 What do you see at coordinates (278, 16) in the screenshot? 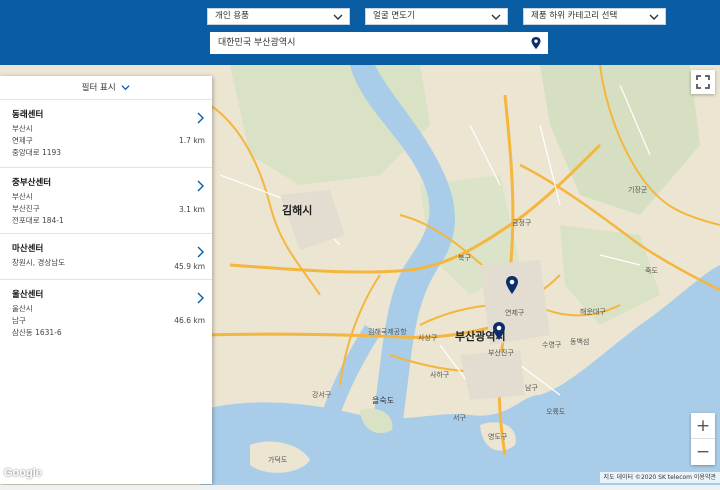
I see `category-select: 개인 용품` at bounding box center [278, 16].